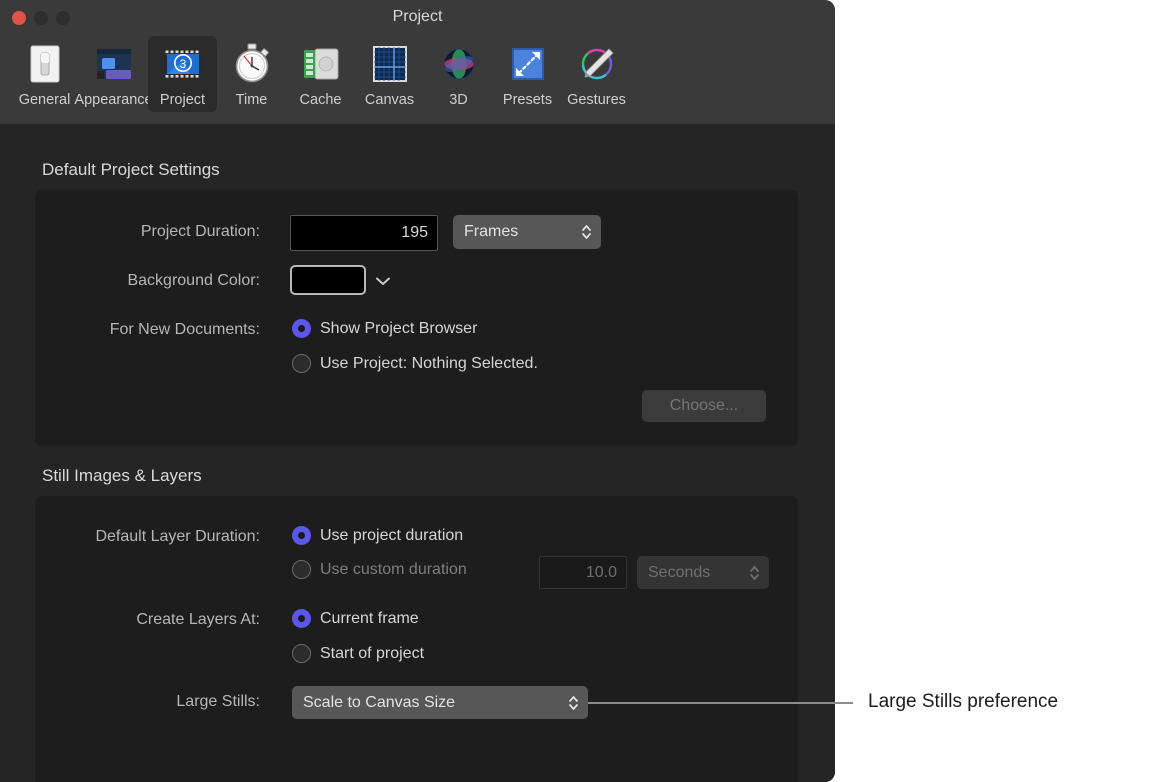  I want to click on large-stills-popup: Scale to Canvas Size, so click(440, 702).